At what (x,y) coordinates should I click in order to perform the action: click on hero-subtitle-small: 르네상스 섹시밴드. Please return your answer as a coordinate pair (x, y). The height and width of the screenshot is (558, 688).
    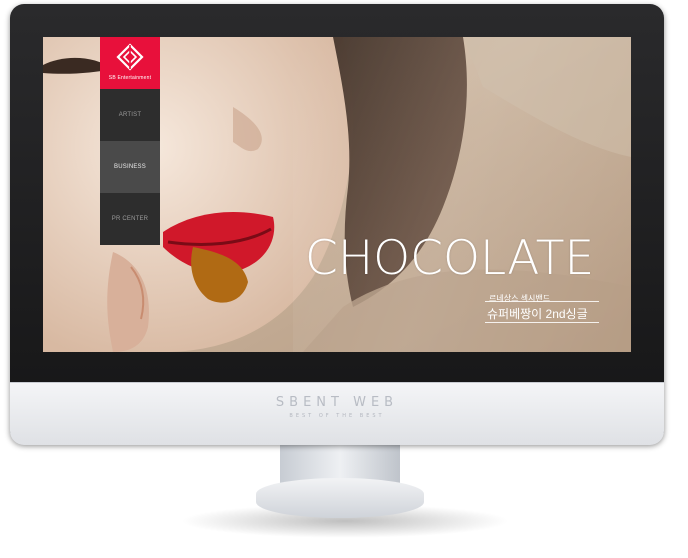
    Looking at the image, I should click on (520, 298).